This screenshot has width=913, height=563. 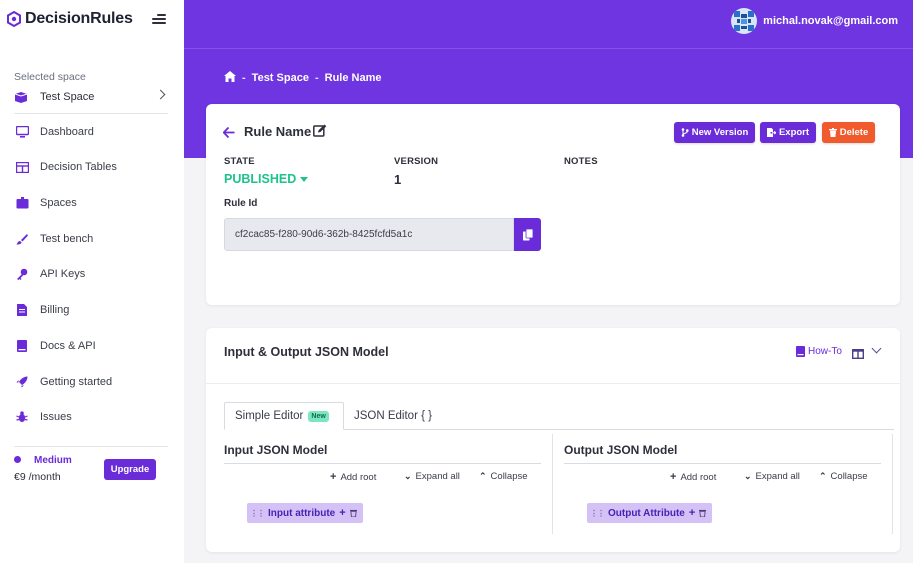 What do you see at coordinates (22, 167) in the screenshot?
I see `table-icon` at bounding box center [22, 167].